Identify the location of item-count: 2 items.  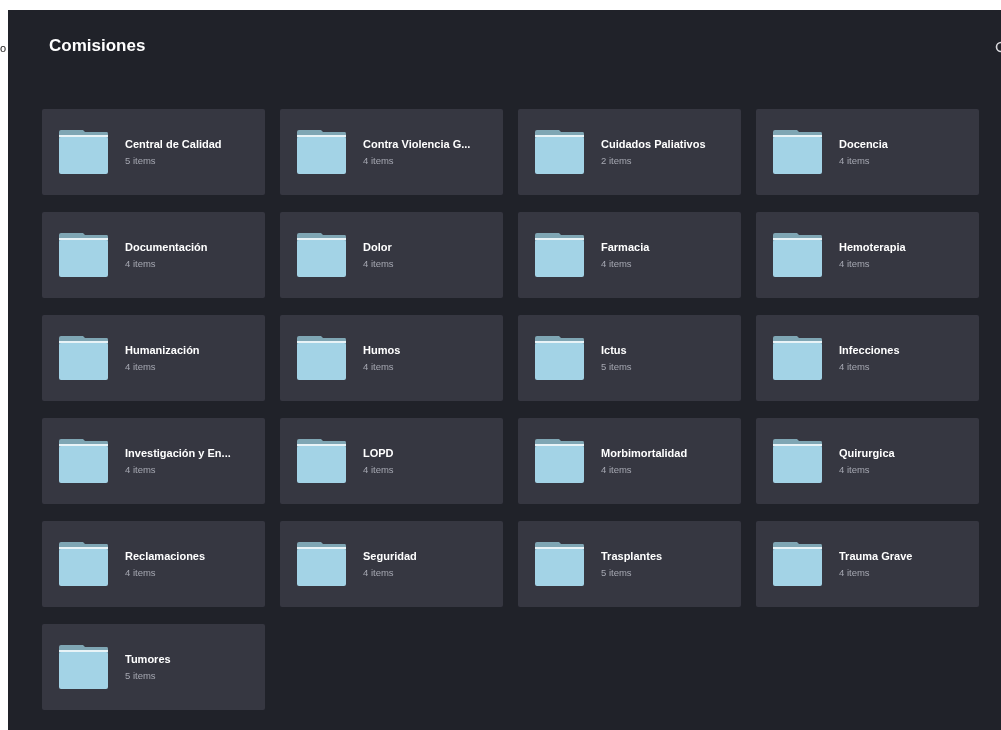
(617, 160).